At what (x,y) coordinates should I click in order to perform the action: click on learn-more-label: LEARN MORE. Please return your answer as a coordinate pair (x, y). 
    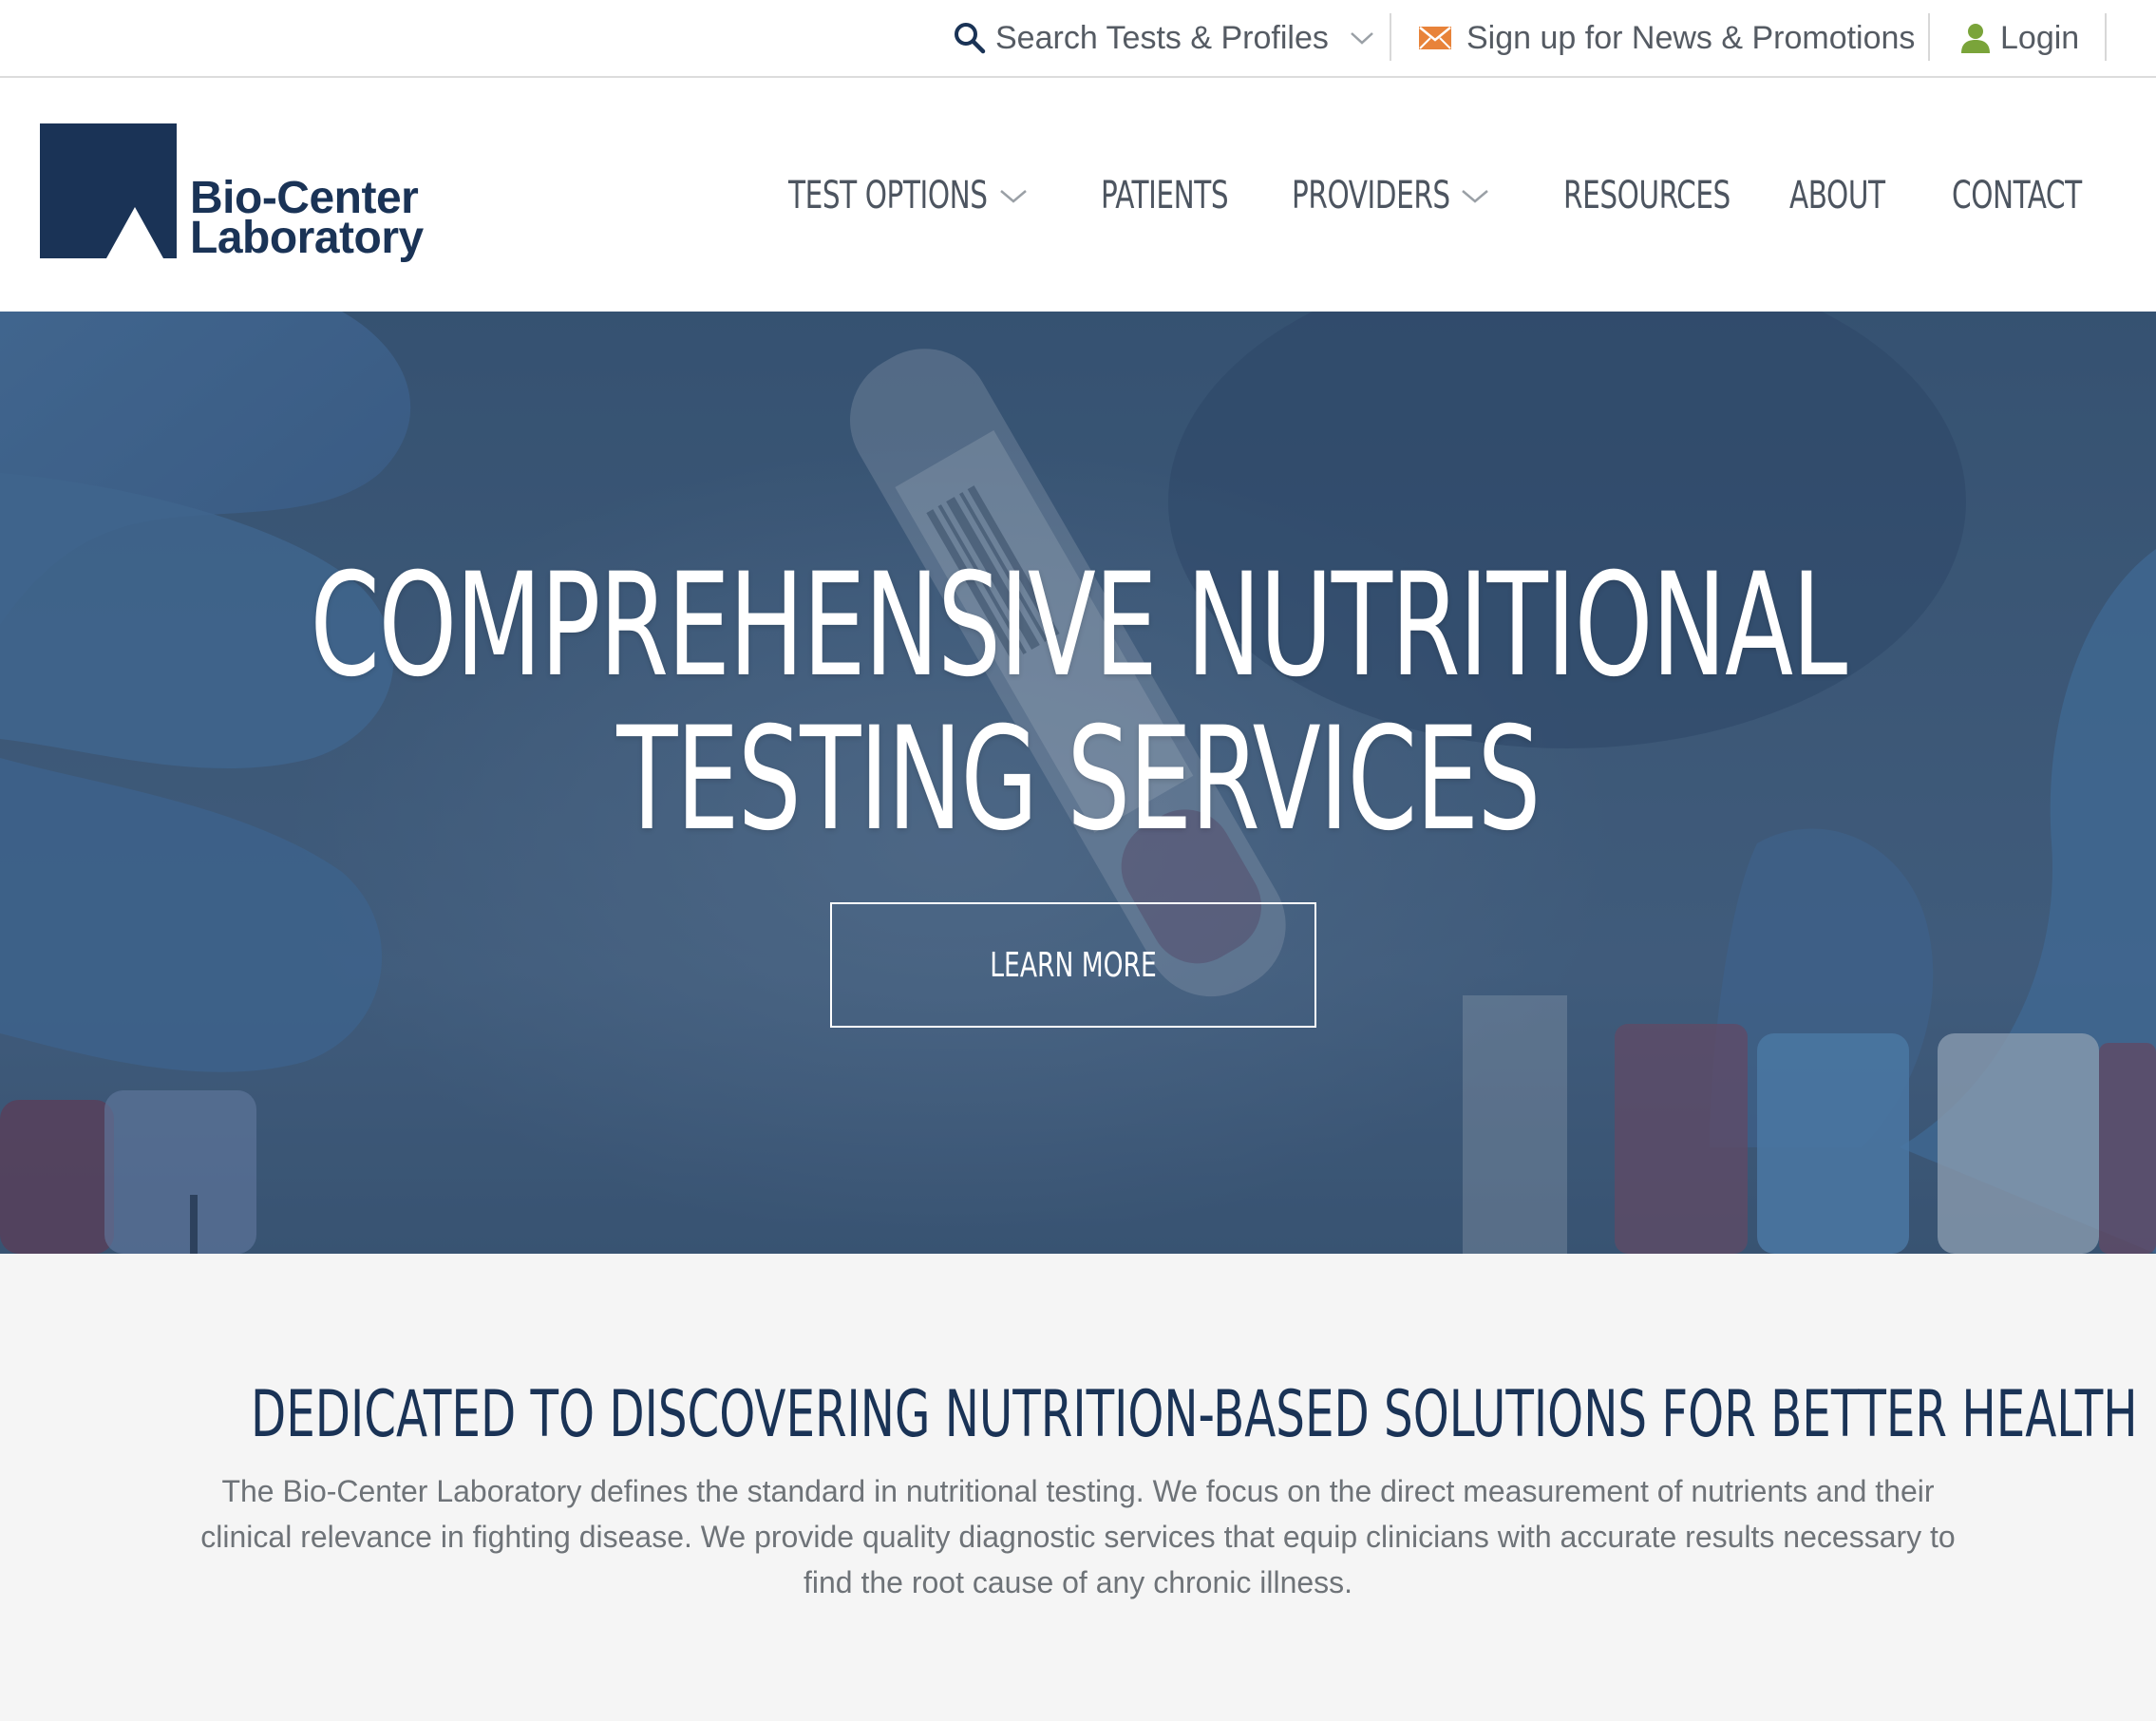
    Looking at the image, I should click on (1073, 965).